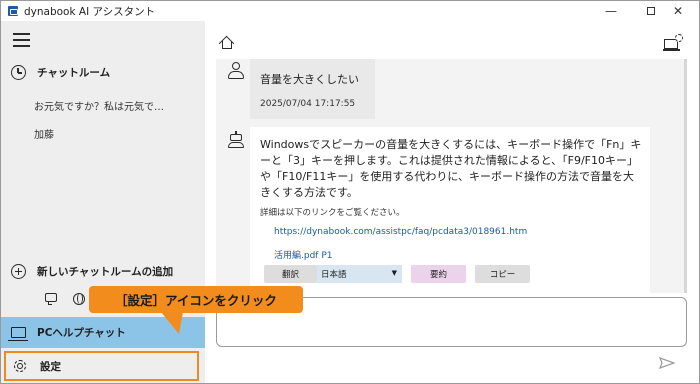 The image size is (700, 384). Describe the element at coordinates (18, 271) in the screenshot. I see `plus-circle-icon` at that location.